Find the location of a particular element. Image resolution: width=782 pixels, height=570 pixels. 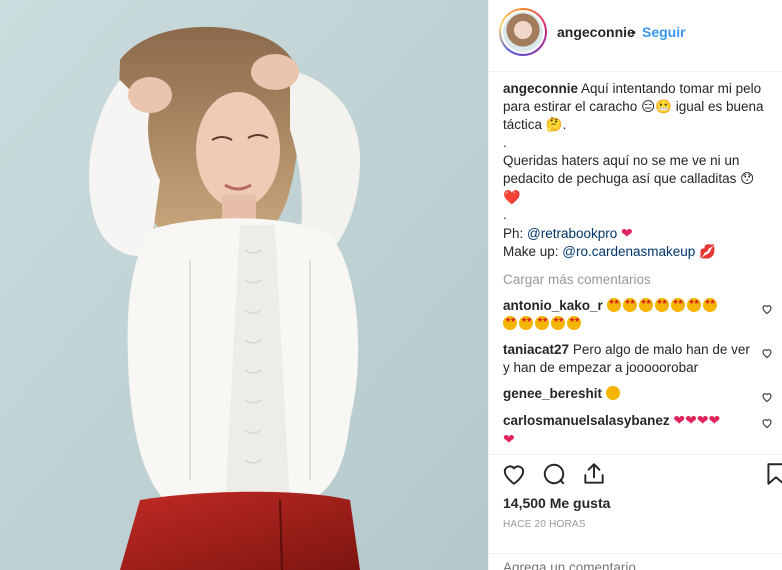

lips-emoji-icon: 💋 is located at coordinates (707, 251).